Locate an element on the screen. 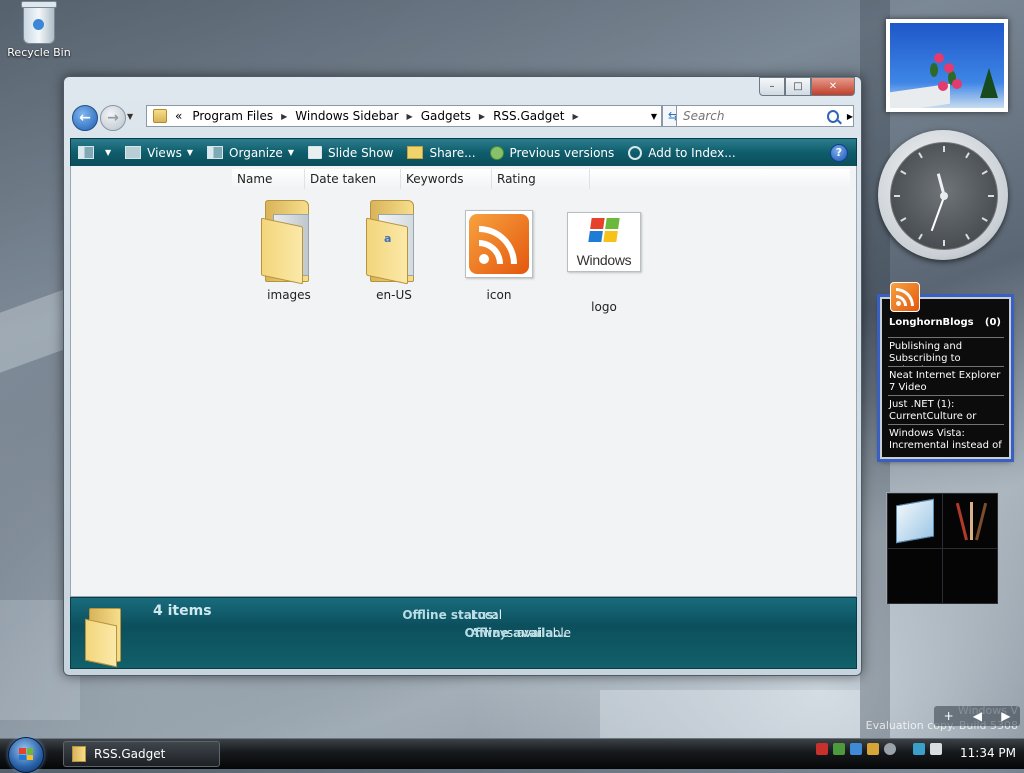 This screenshot has height=773, width=1024. organize-label: Organize is located at coordinates (256, 152).